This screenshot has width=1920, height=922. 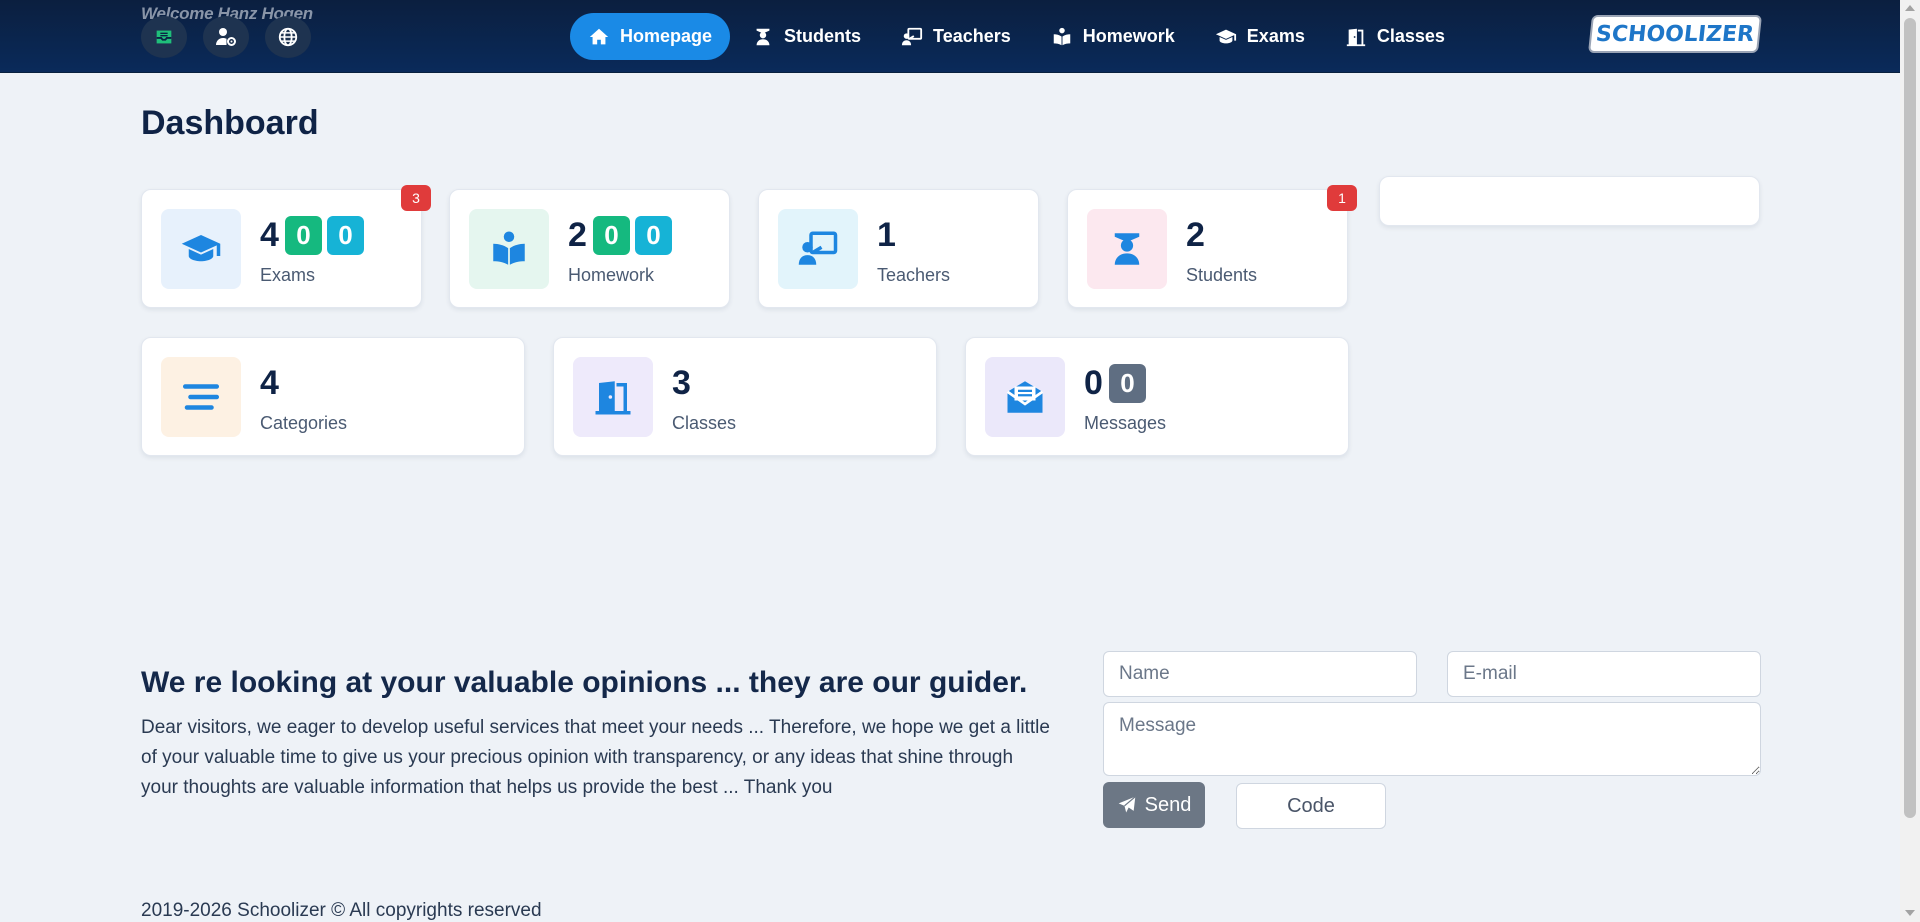 I want to click on user-settings-button, so click(x=226, y=37).